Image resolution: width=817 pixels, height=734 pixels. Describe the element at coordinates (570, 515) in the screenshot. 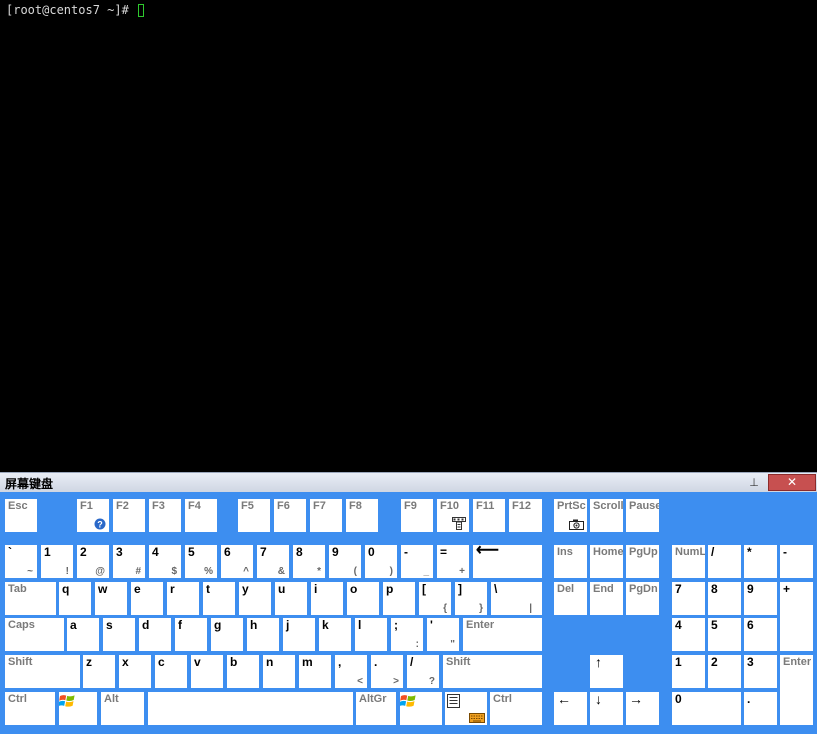

I see `key-prtsc: PrtSc` at that location.